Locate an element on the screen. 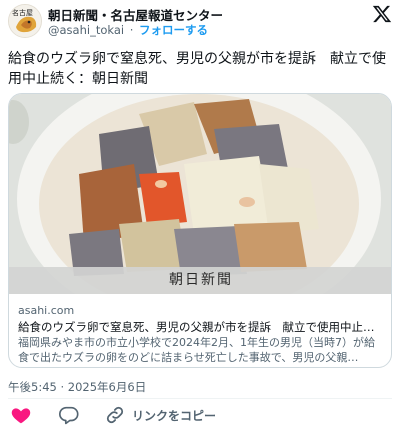 Image resolution: width=400 pixels, height=430 pixels. divider is located at coordinates (200, 398).